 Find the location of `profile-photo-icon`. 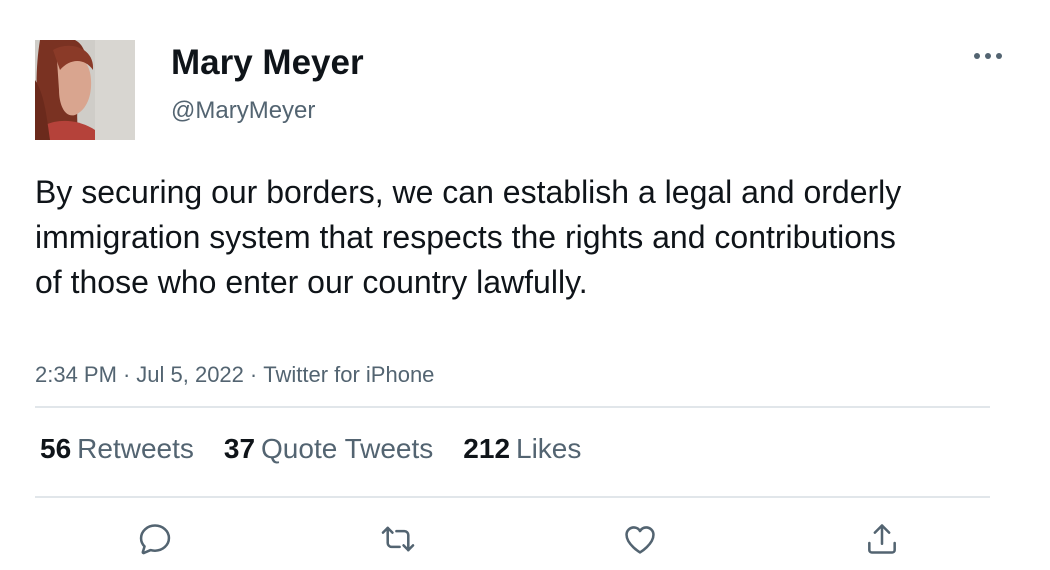

profile-photo-icon is located at coordinates (85, 90).